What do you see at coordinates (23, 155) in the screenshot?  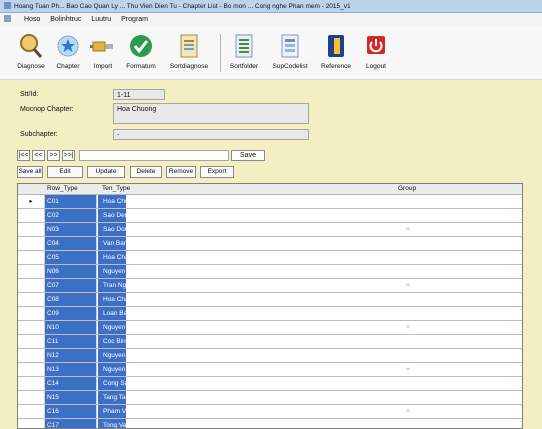 I see `first-record-button: |<<` at bounding box center [23, 155].